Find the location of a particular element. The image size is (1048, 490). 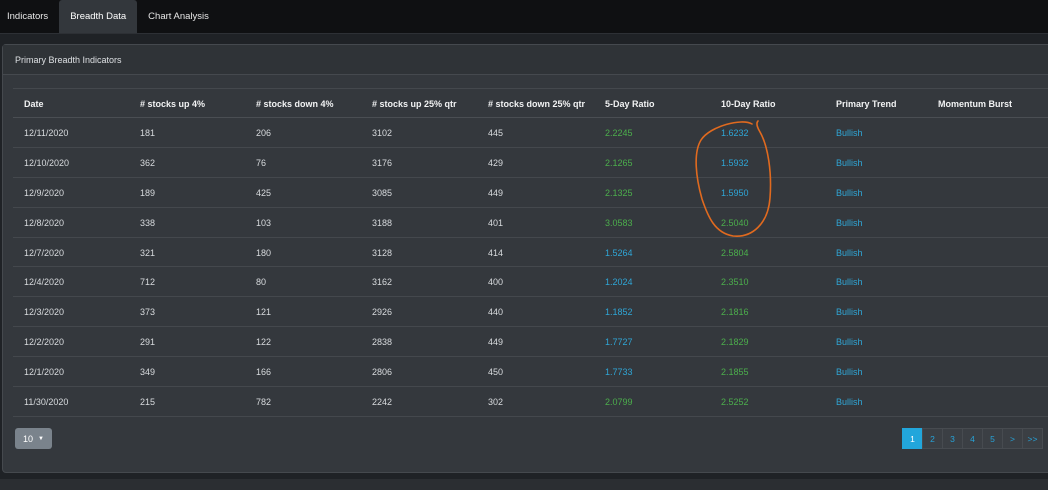

cell-10-day-ratio: 2.1855 is located at coordinates (735, 372).